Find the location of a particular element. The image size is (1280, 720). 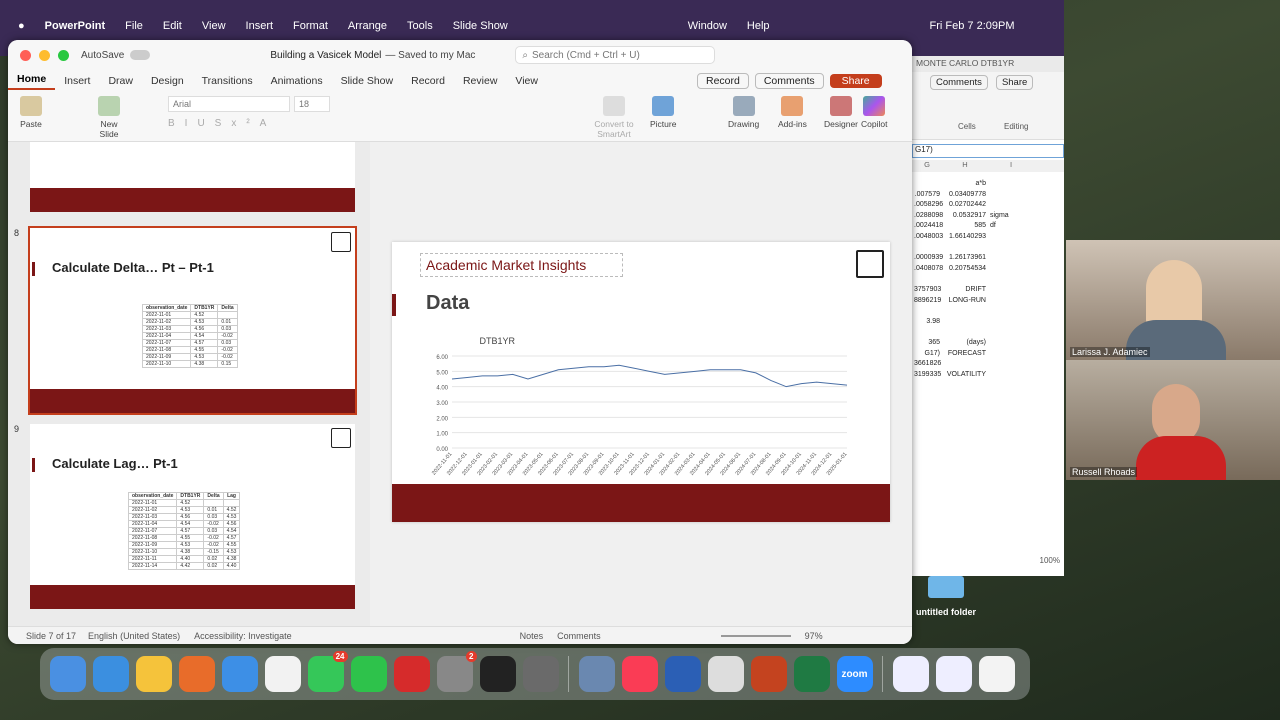

minimize-button is located at coordinates (44, 55).